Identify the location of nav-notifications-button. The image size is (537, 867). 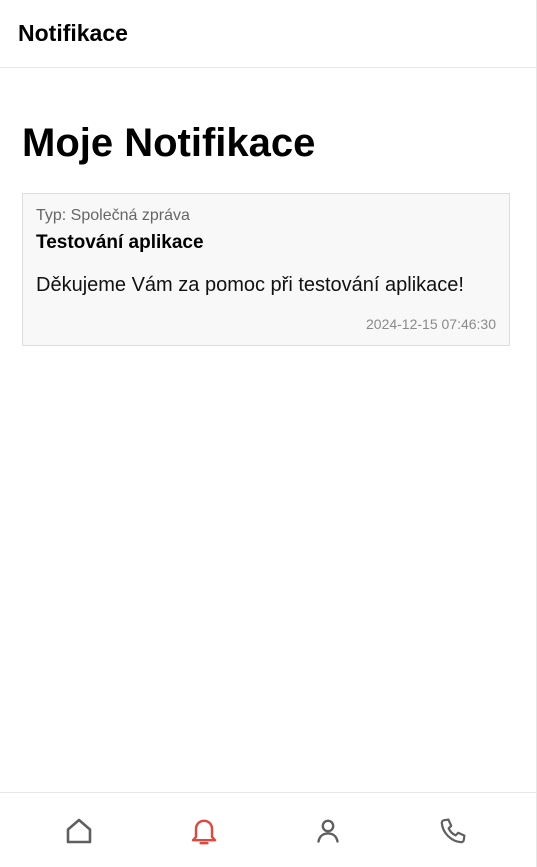
(204, 831).